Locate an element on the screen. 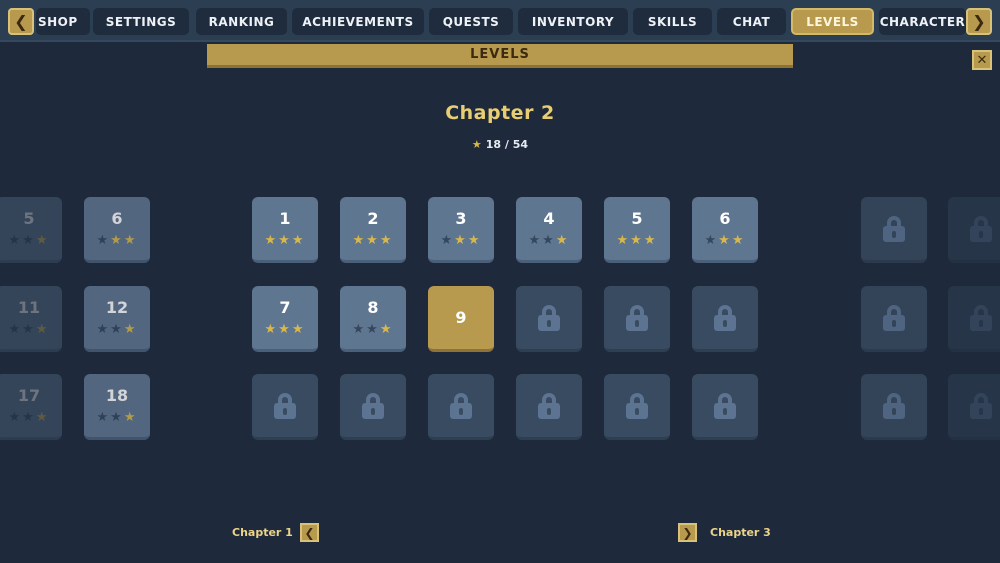 The image size is (1000, 563). chevron-left-icon: ❮ is located at coordinates (309, 532).